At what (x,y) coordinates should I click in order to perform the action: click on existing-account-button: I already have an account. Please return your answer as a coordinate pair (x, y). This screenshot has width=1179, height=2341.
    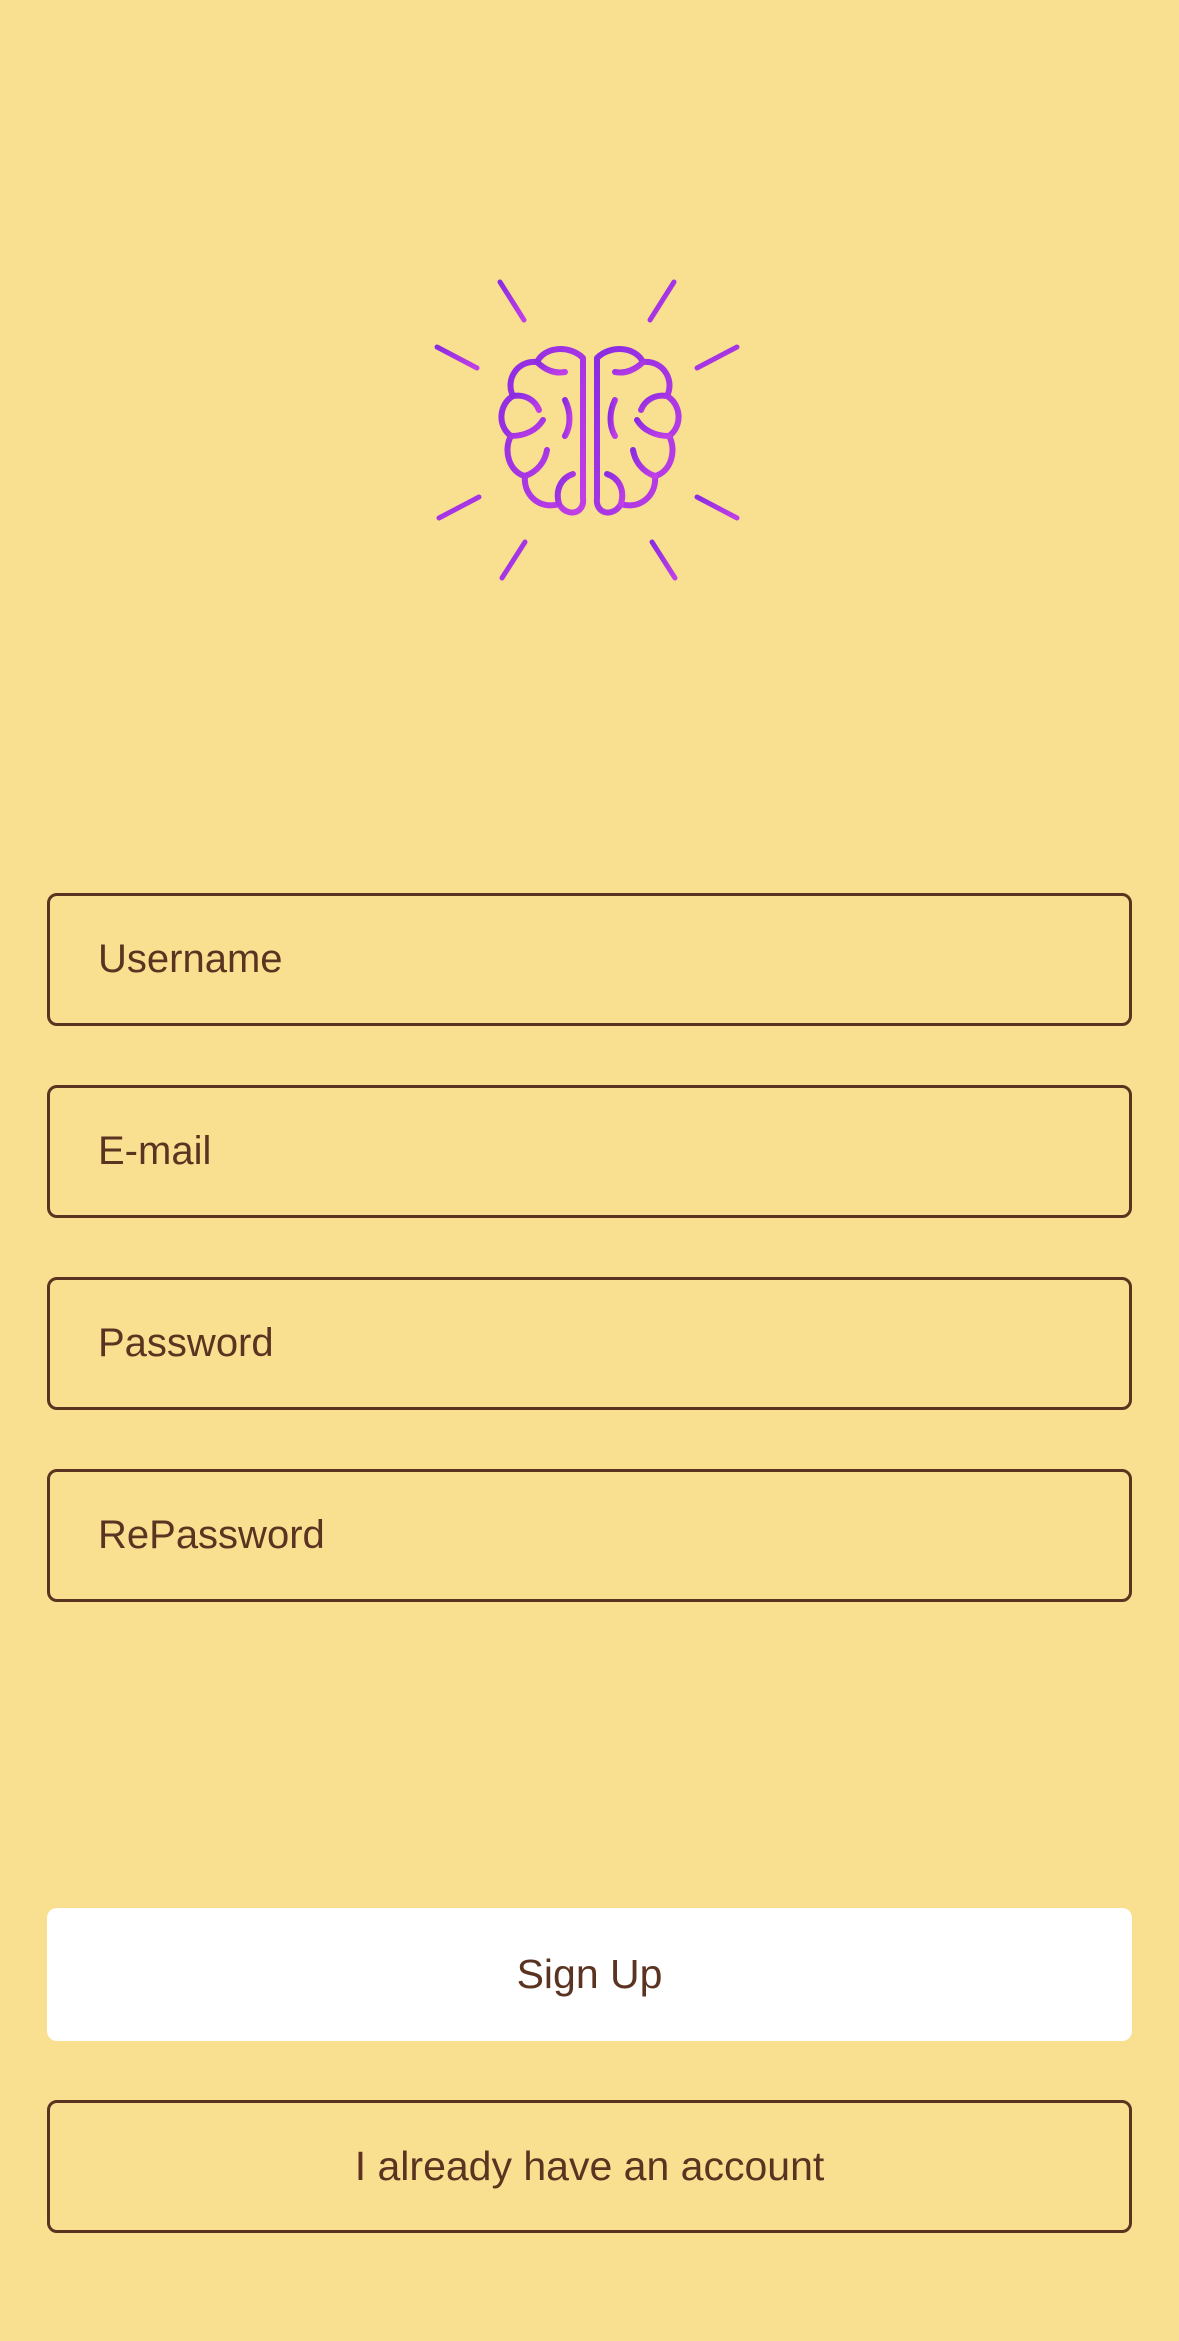
    Looking at the image, I should click on (589, 2166).